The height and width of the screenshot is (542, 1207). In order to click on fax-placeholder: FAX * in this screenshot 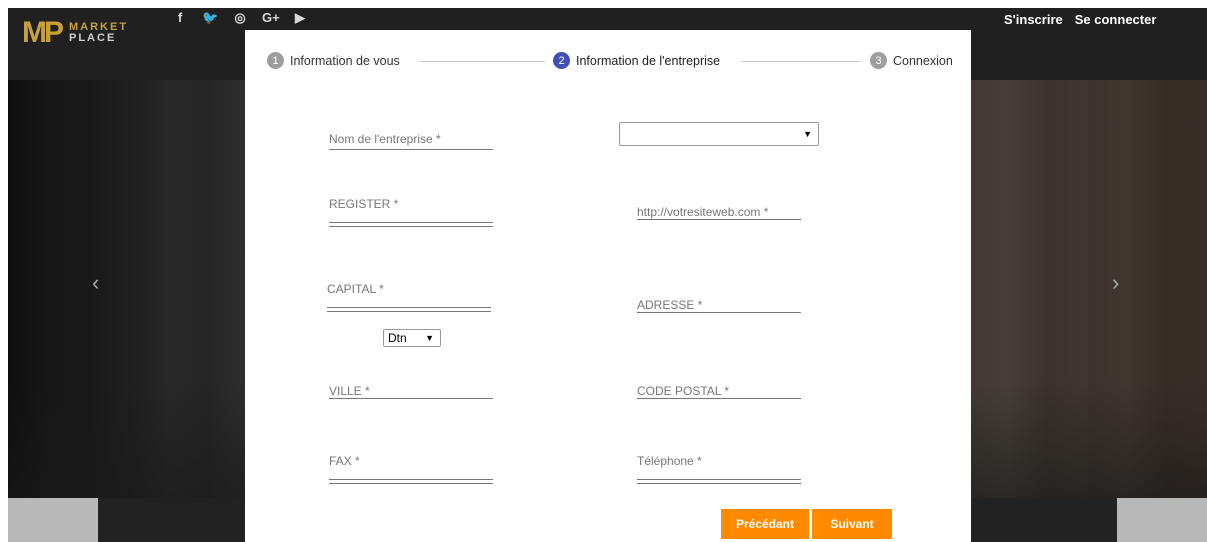, I will do `click(344, 461)`.